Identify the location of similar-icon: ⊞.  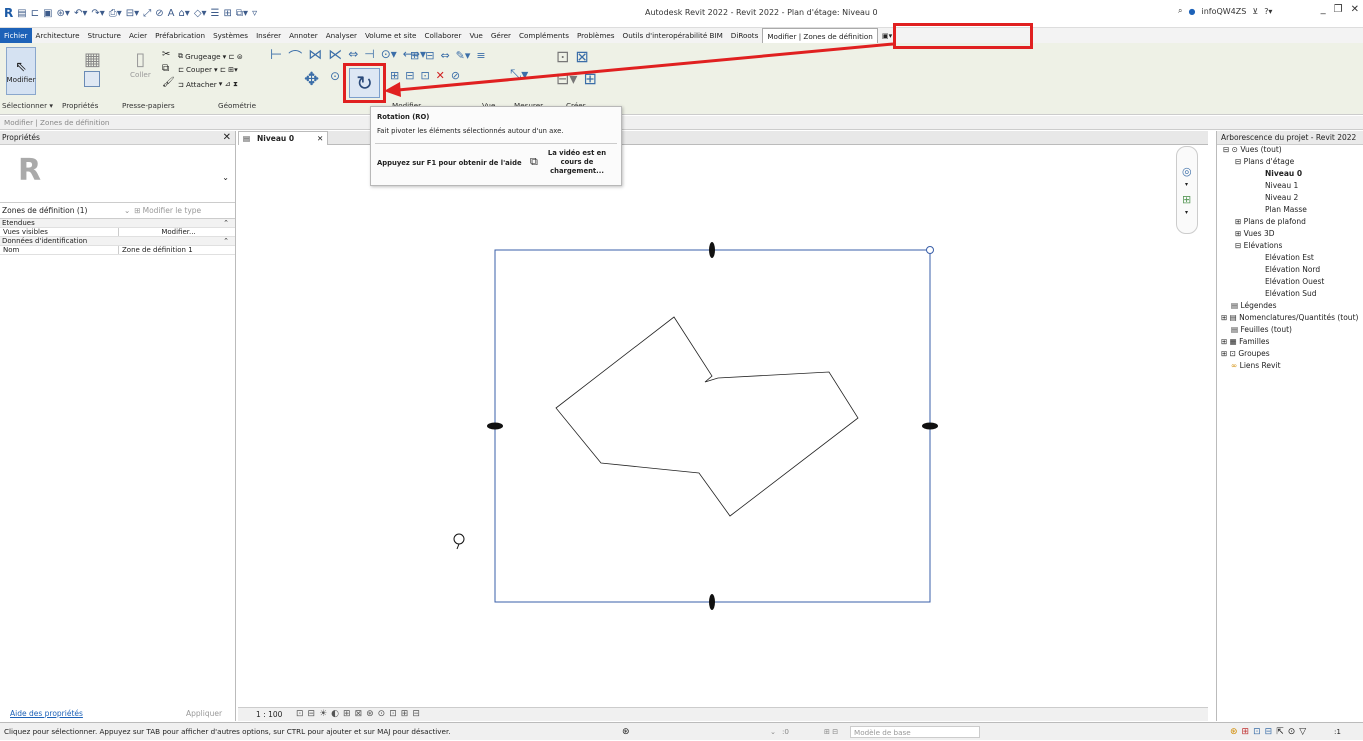
(589, 78).